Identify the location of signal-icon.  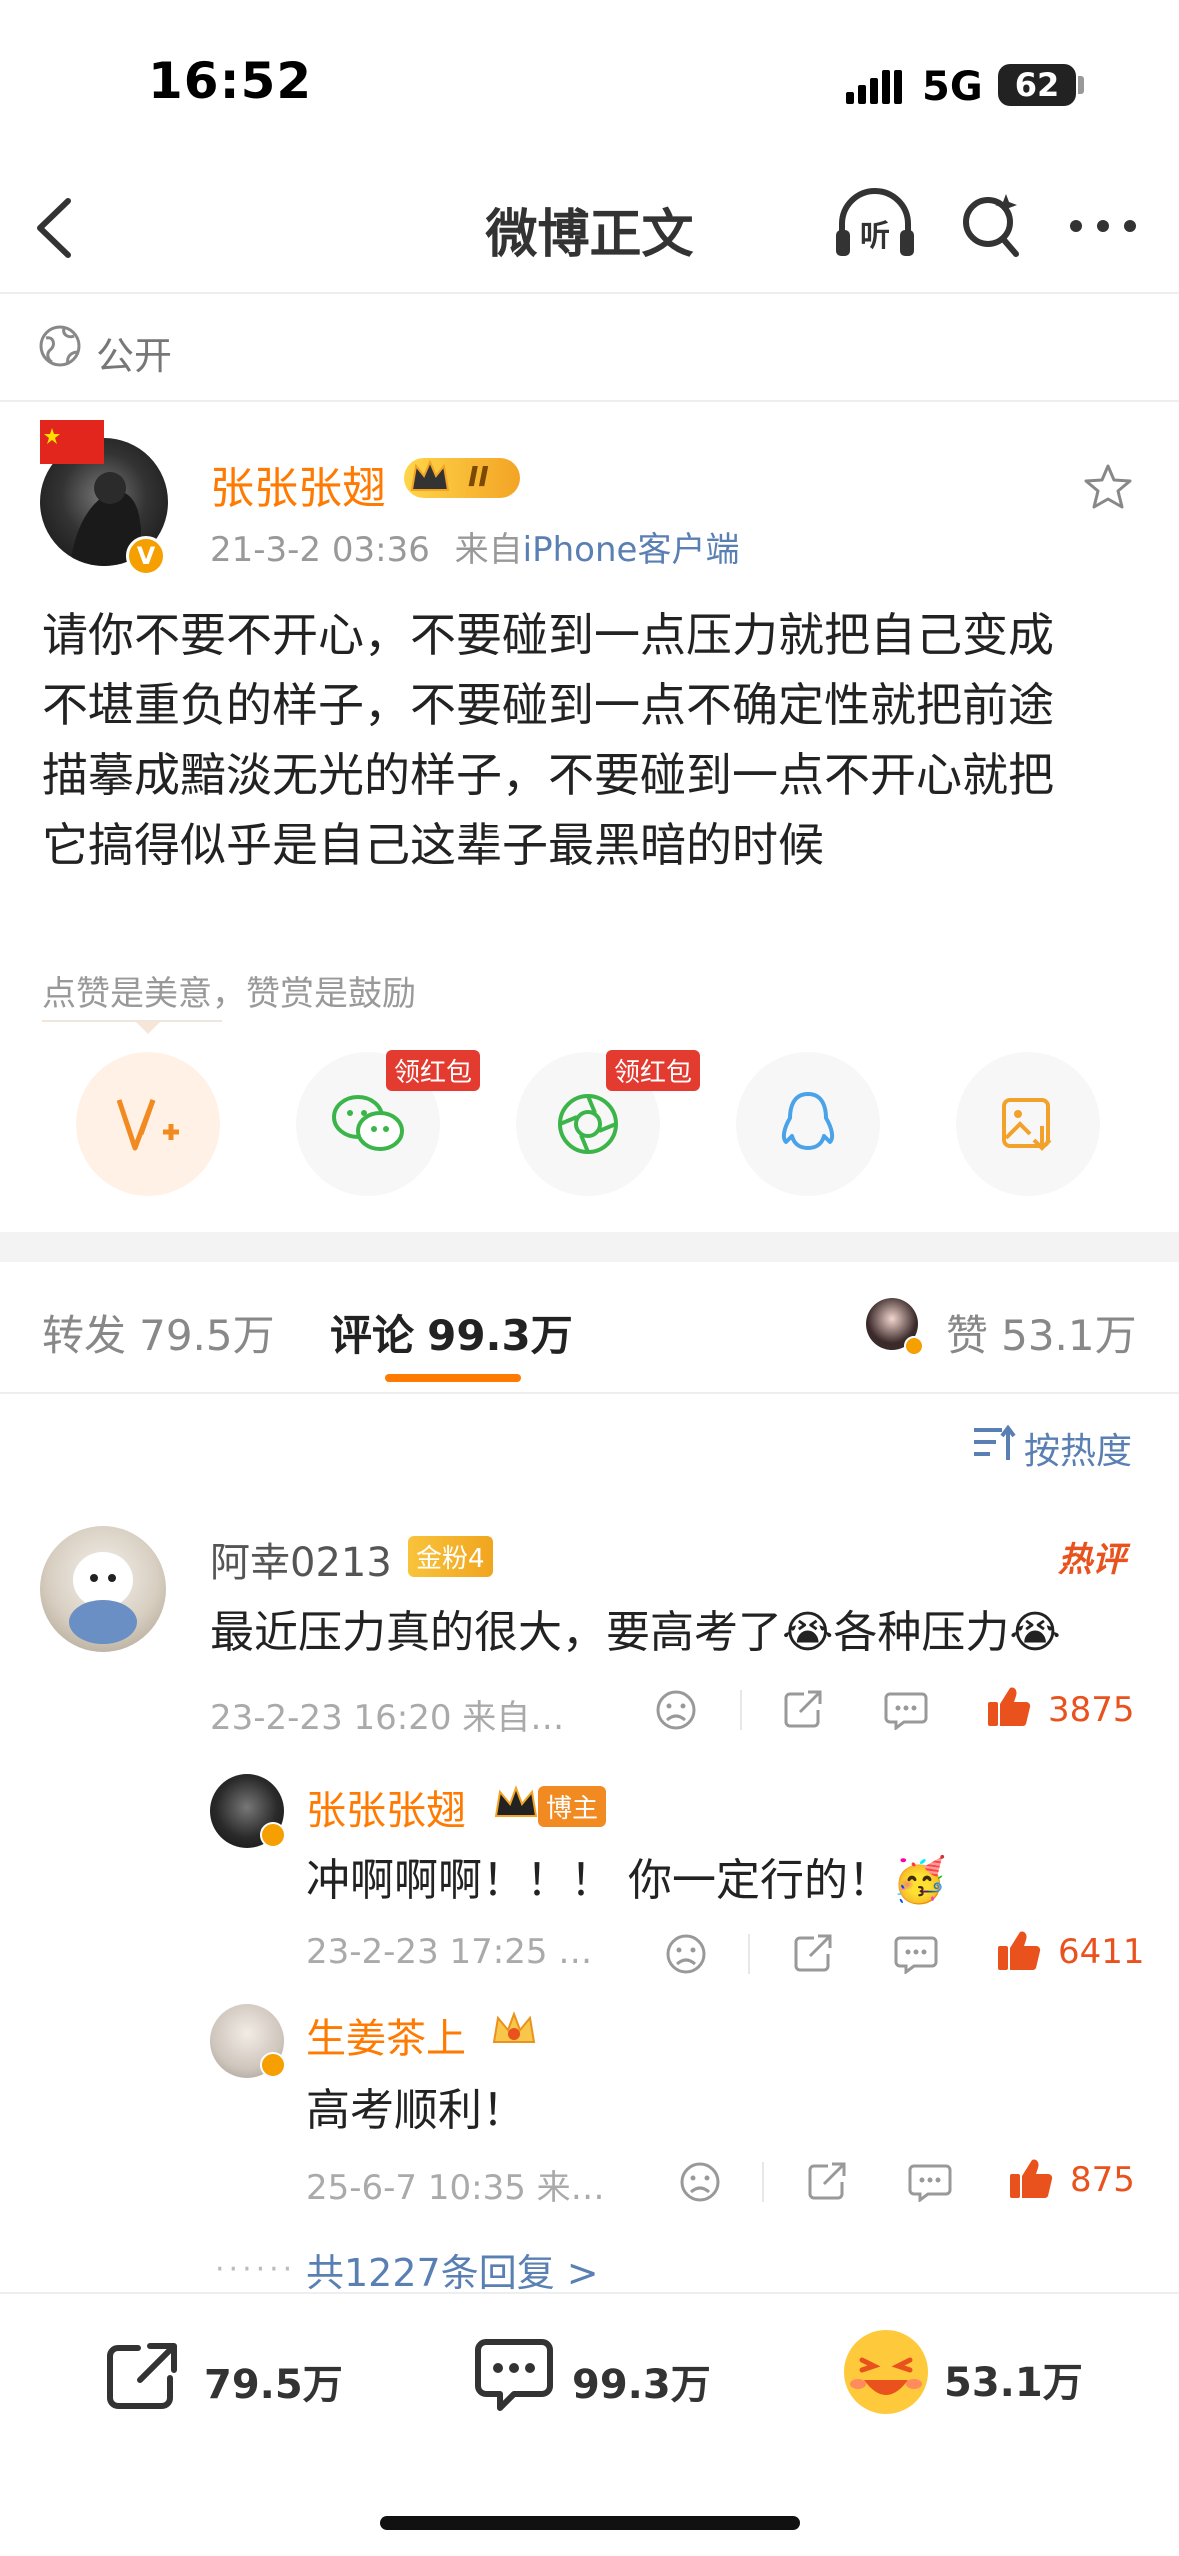
(875, 87).